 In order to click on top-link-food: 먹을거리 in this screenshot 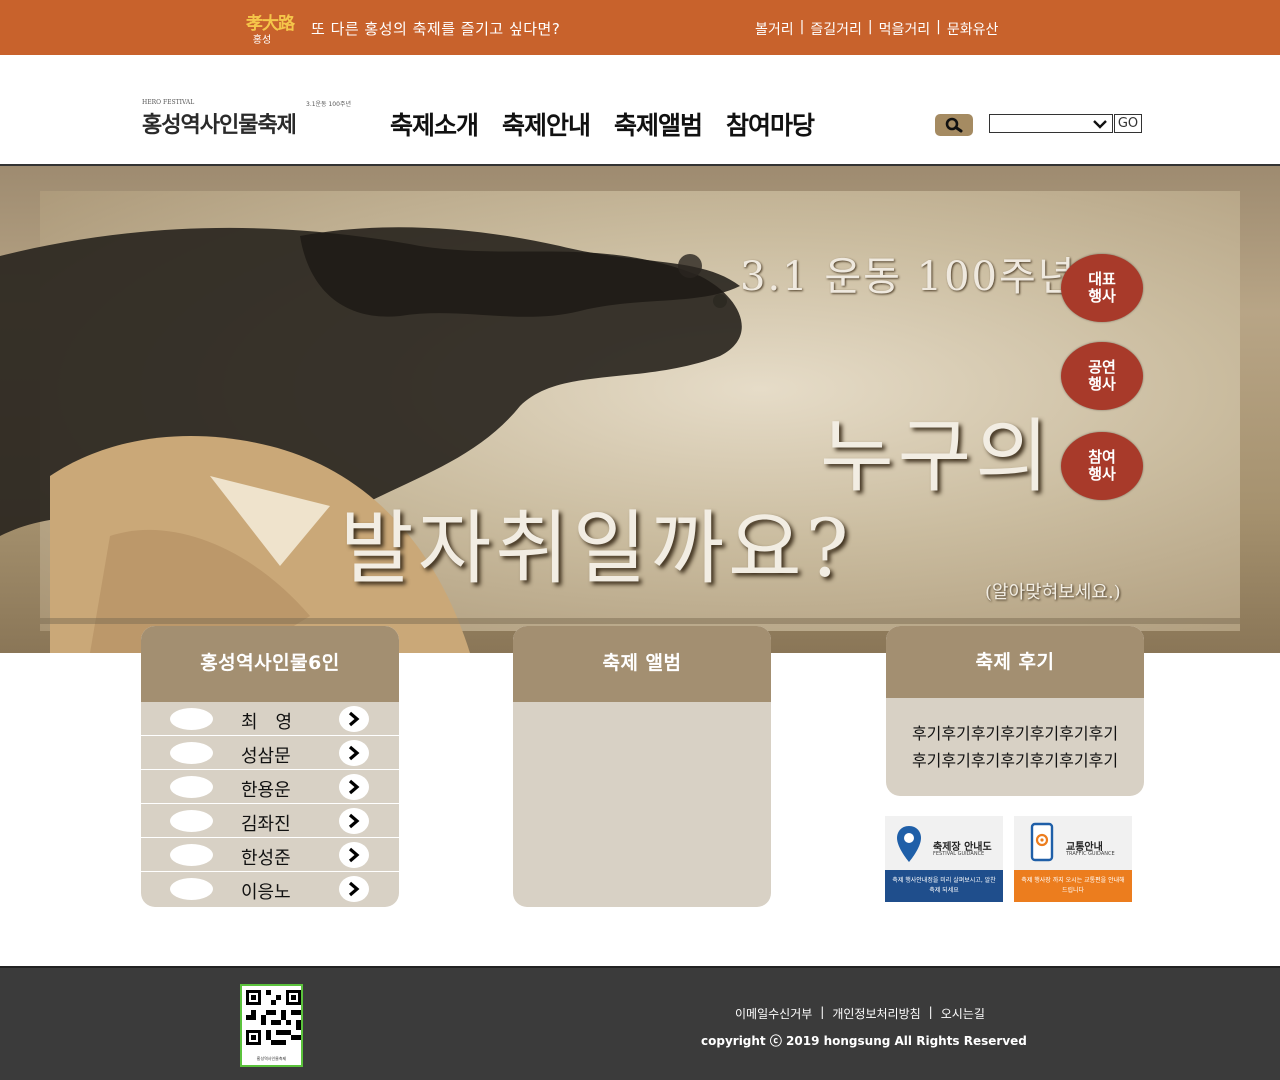, I will do `click(905, 29)`.